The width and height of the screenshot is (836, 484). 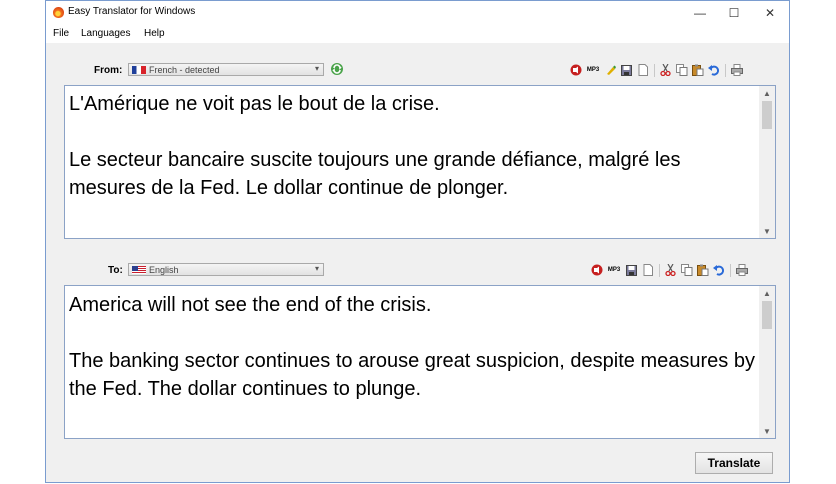 I want to click on close-button: ✕, so click(x=770, y=13).